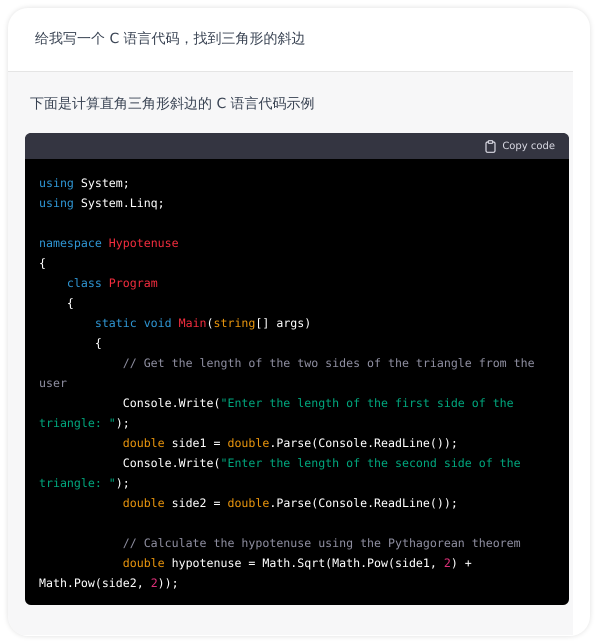 The height and width of the screenshot is (644, 600). What do you see at coordinates (322, 463) in the screenshot?
I see `code-line: Console.Write("Enter the length of the second side of the` at bounding box center [322, 463].